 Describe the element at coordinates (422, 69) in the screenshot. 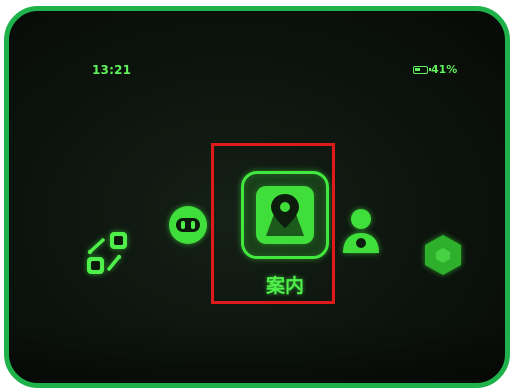

I see `battery-icon` at that location.